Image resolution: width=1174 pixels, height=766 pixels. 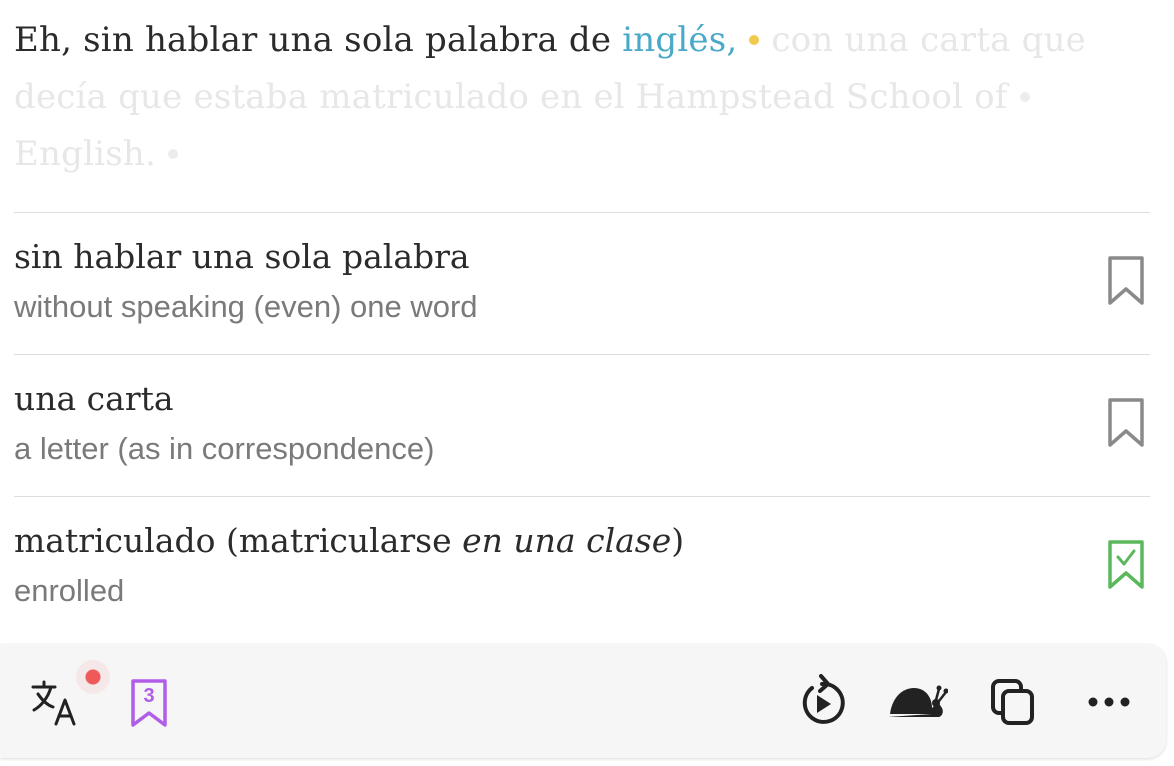 What do you see at coordinates (55, 703) in the screenshot?
I see `translate-icon` at bounding box center [55, 703].